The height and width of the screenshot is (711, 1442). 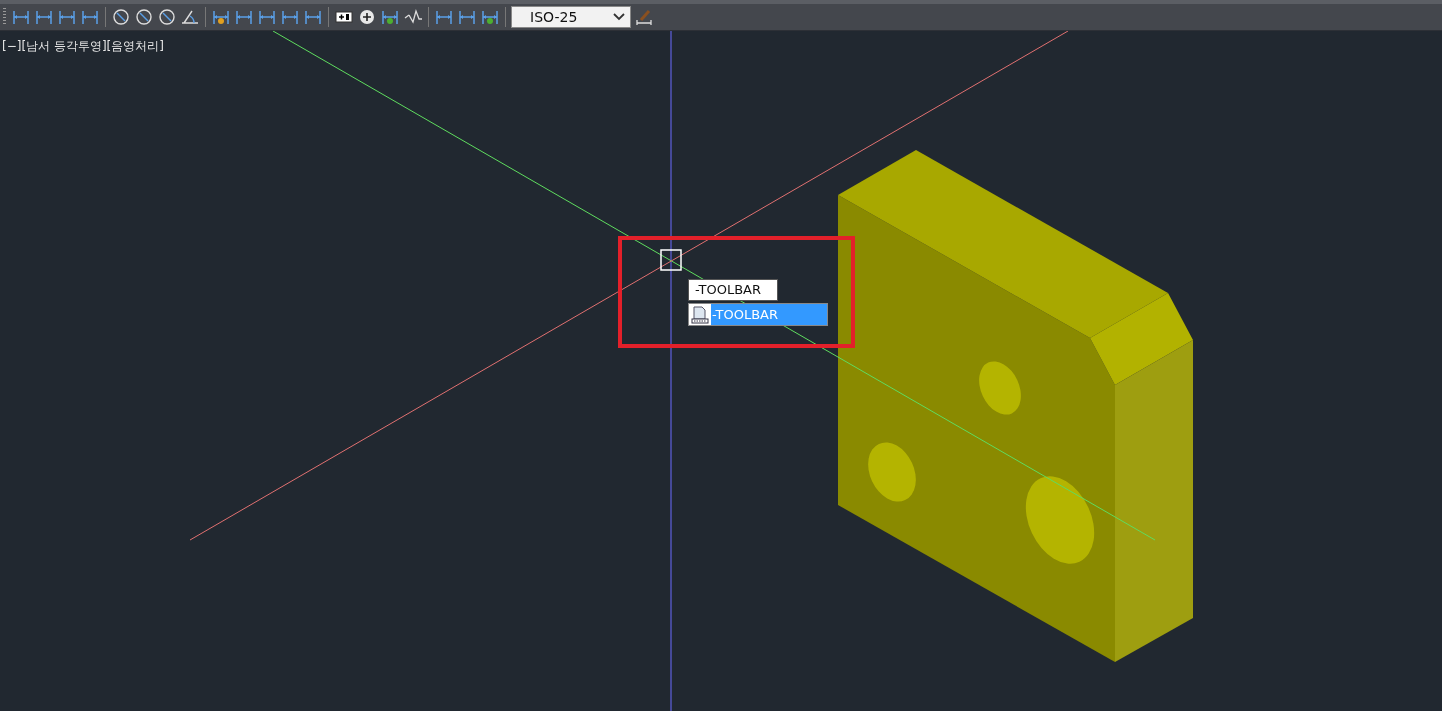 I want to click on command-input: -TOOLBAR, so click(x=733, y=290).